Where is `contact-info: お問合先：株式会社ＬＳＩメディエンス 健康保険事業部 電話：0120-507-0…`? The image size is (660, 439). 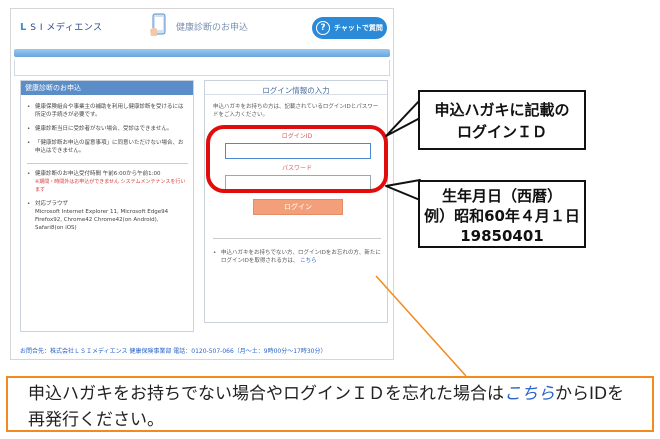 contact-info: お問合先：株式会社ＬＳＩメディエンス 健康保険事業部 電話：0120-507-0… is located at coordinates (173, 351).